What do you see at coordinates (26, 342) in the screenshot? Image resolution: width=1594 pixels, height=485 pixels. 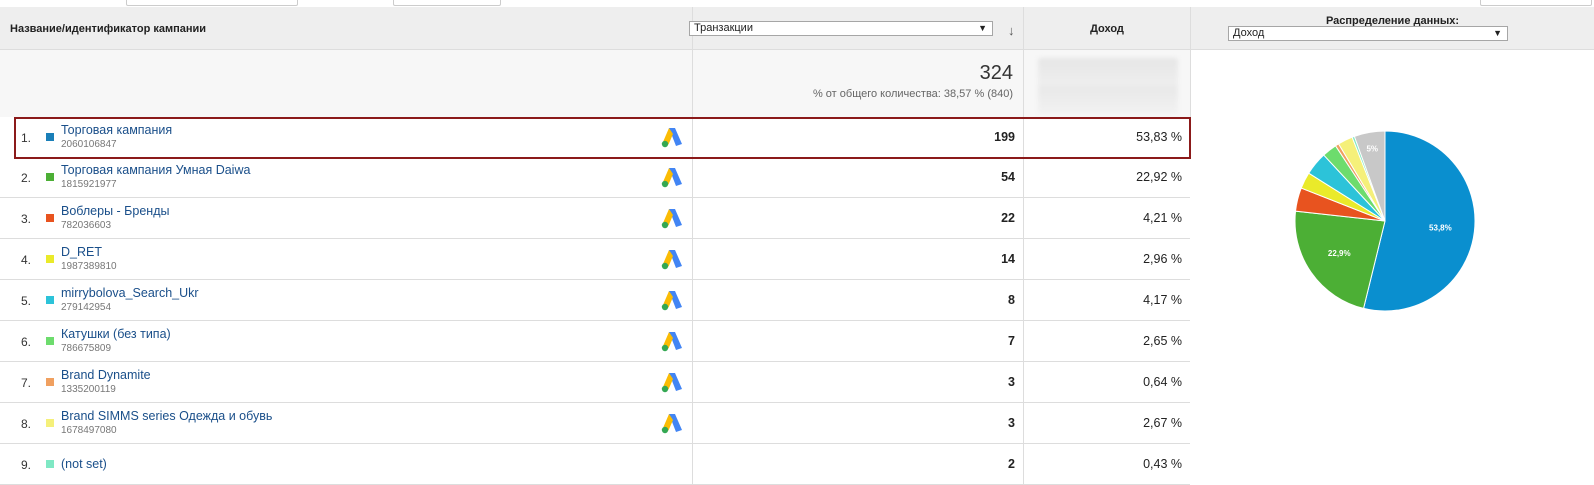 I see `row-number: 6.` at bounding box center [26, 342].